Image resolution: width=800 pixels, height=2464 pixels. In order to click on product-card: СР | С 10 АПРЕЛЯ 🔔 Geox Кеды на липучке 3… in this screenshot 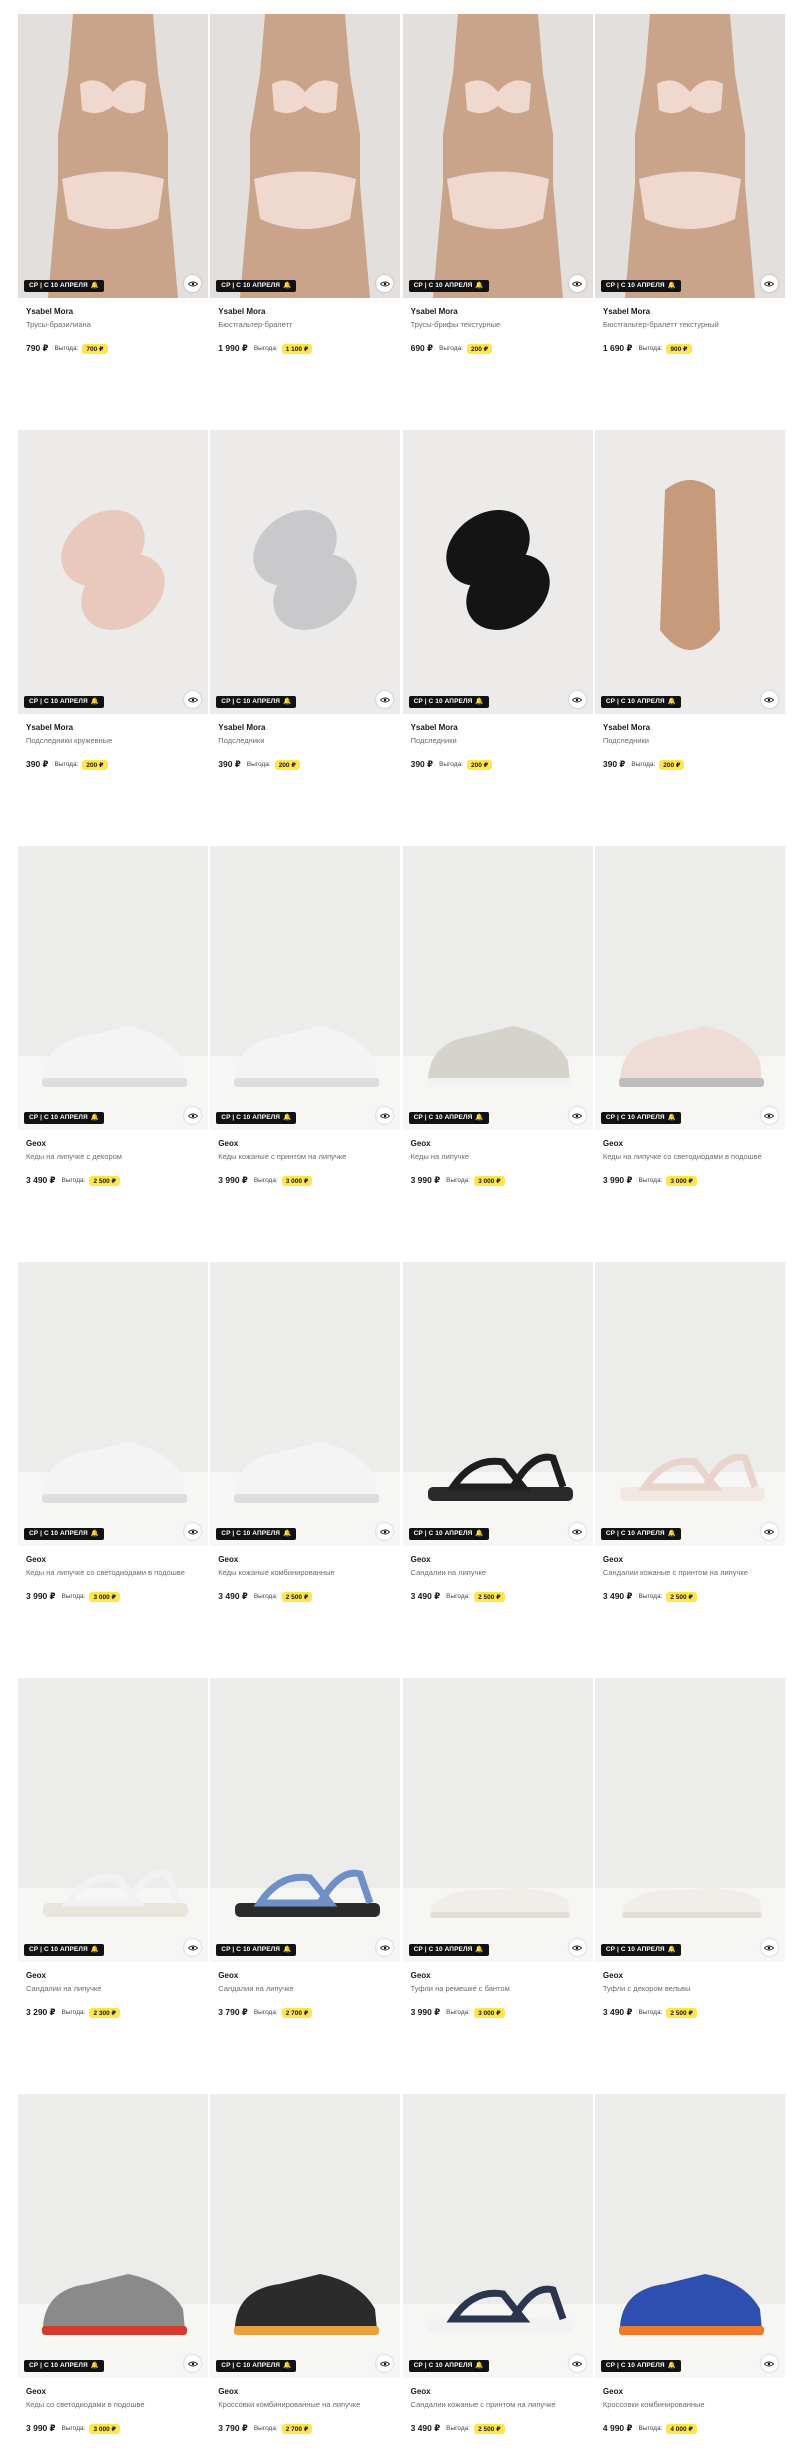, I will do `click(497, 1031)`.